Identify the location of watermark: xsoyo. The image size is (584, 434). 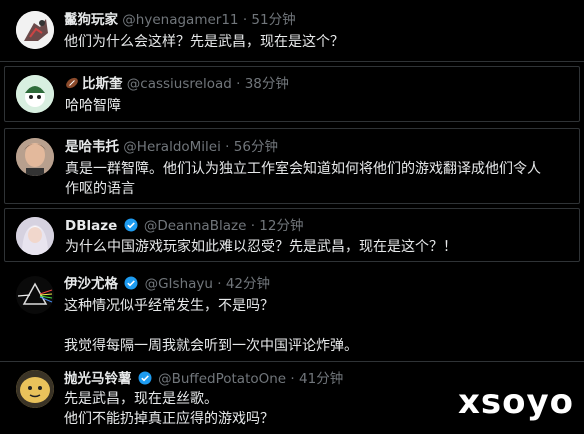
(515, 402).